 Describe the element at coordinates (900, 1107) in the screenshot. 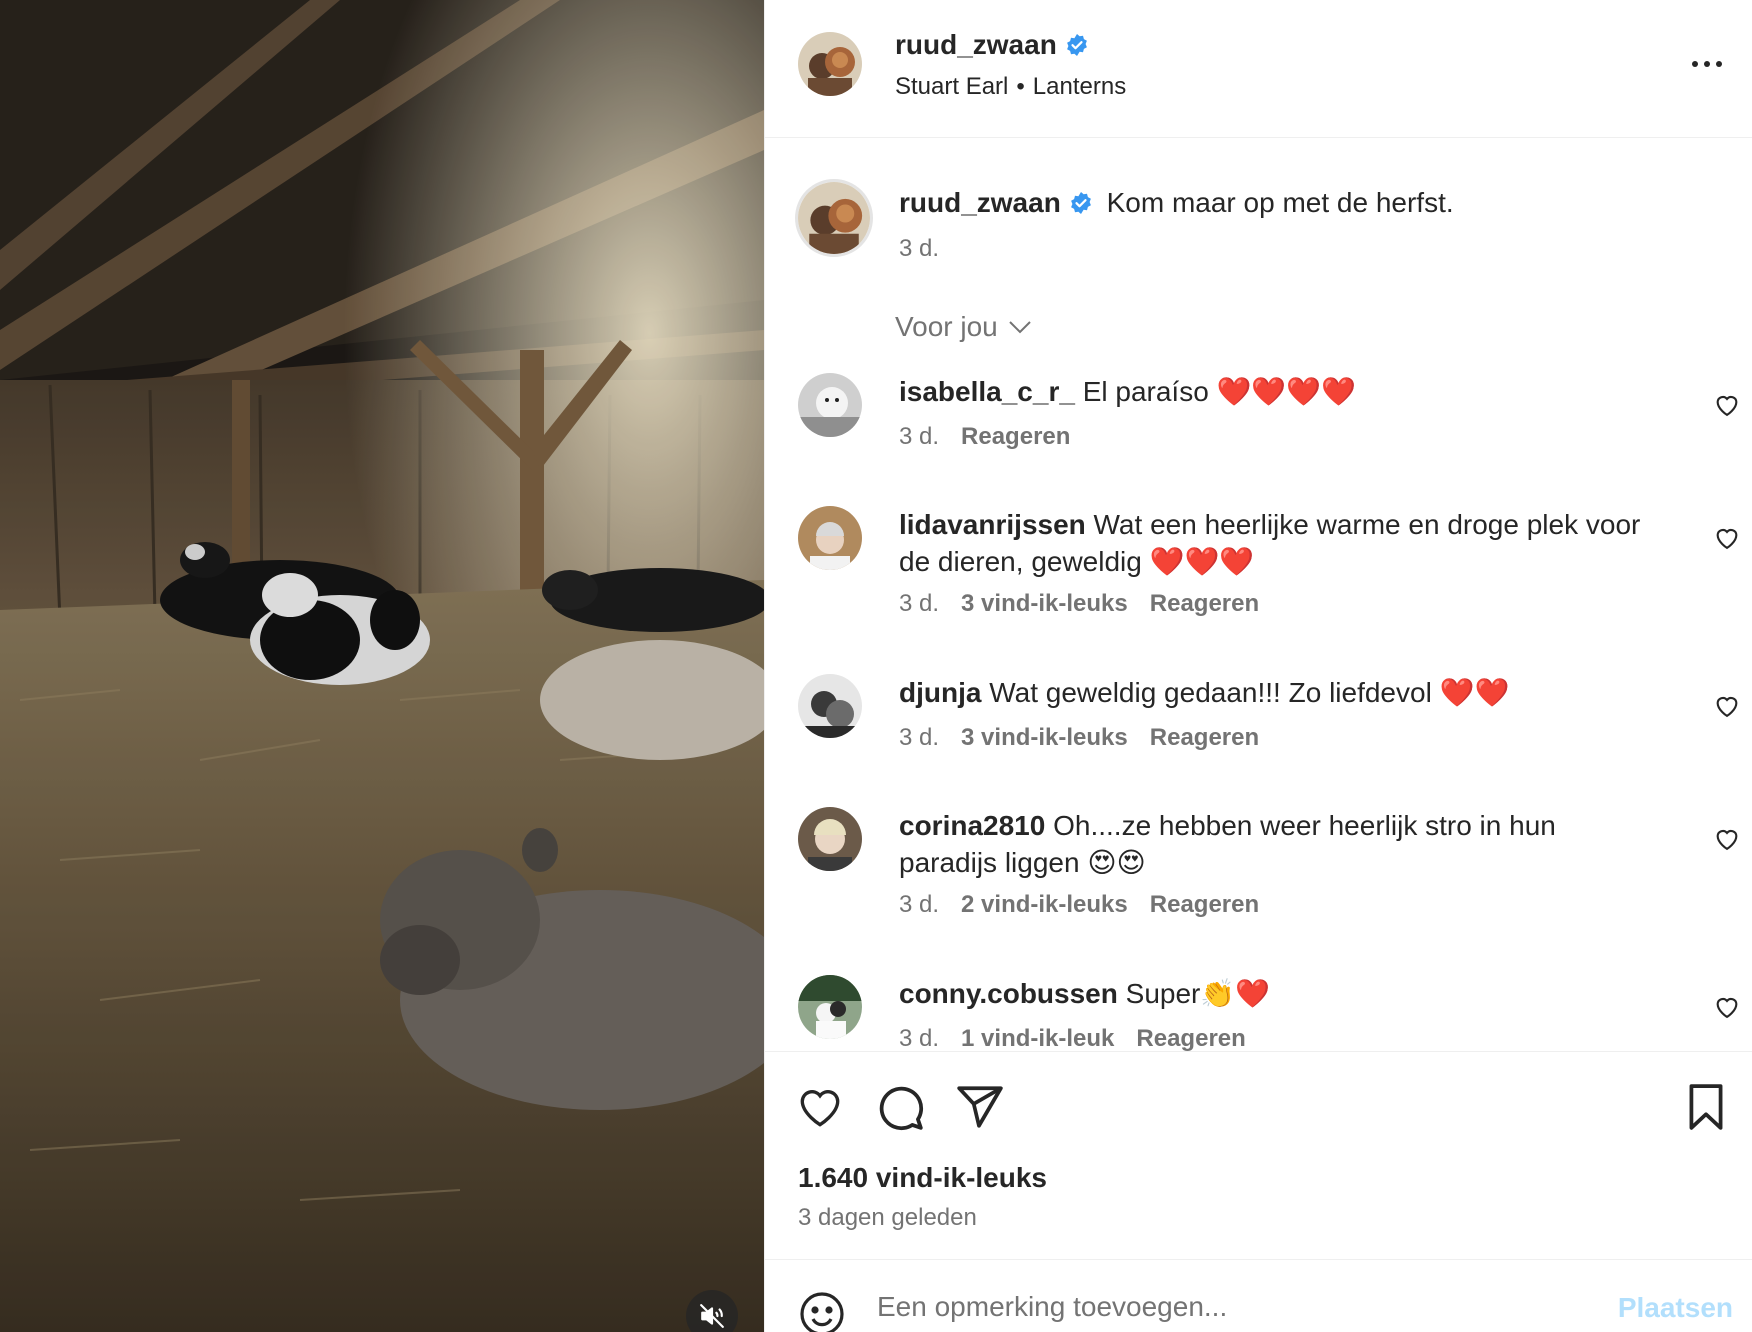

I see `comment-bubble-icon` at that location.